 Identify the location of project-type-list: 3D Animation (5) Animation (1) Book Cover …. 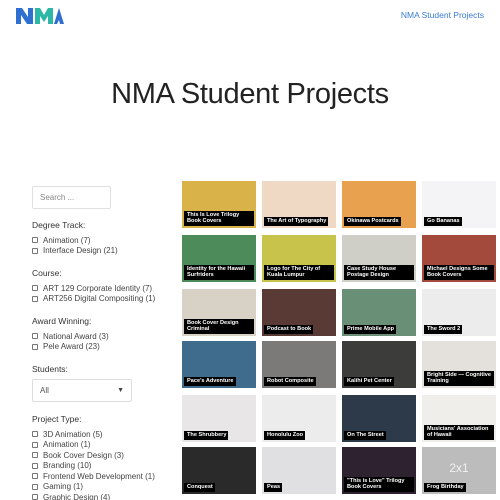
(93, 464).